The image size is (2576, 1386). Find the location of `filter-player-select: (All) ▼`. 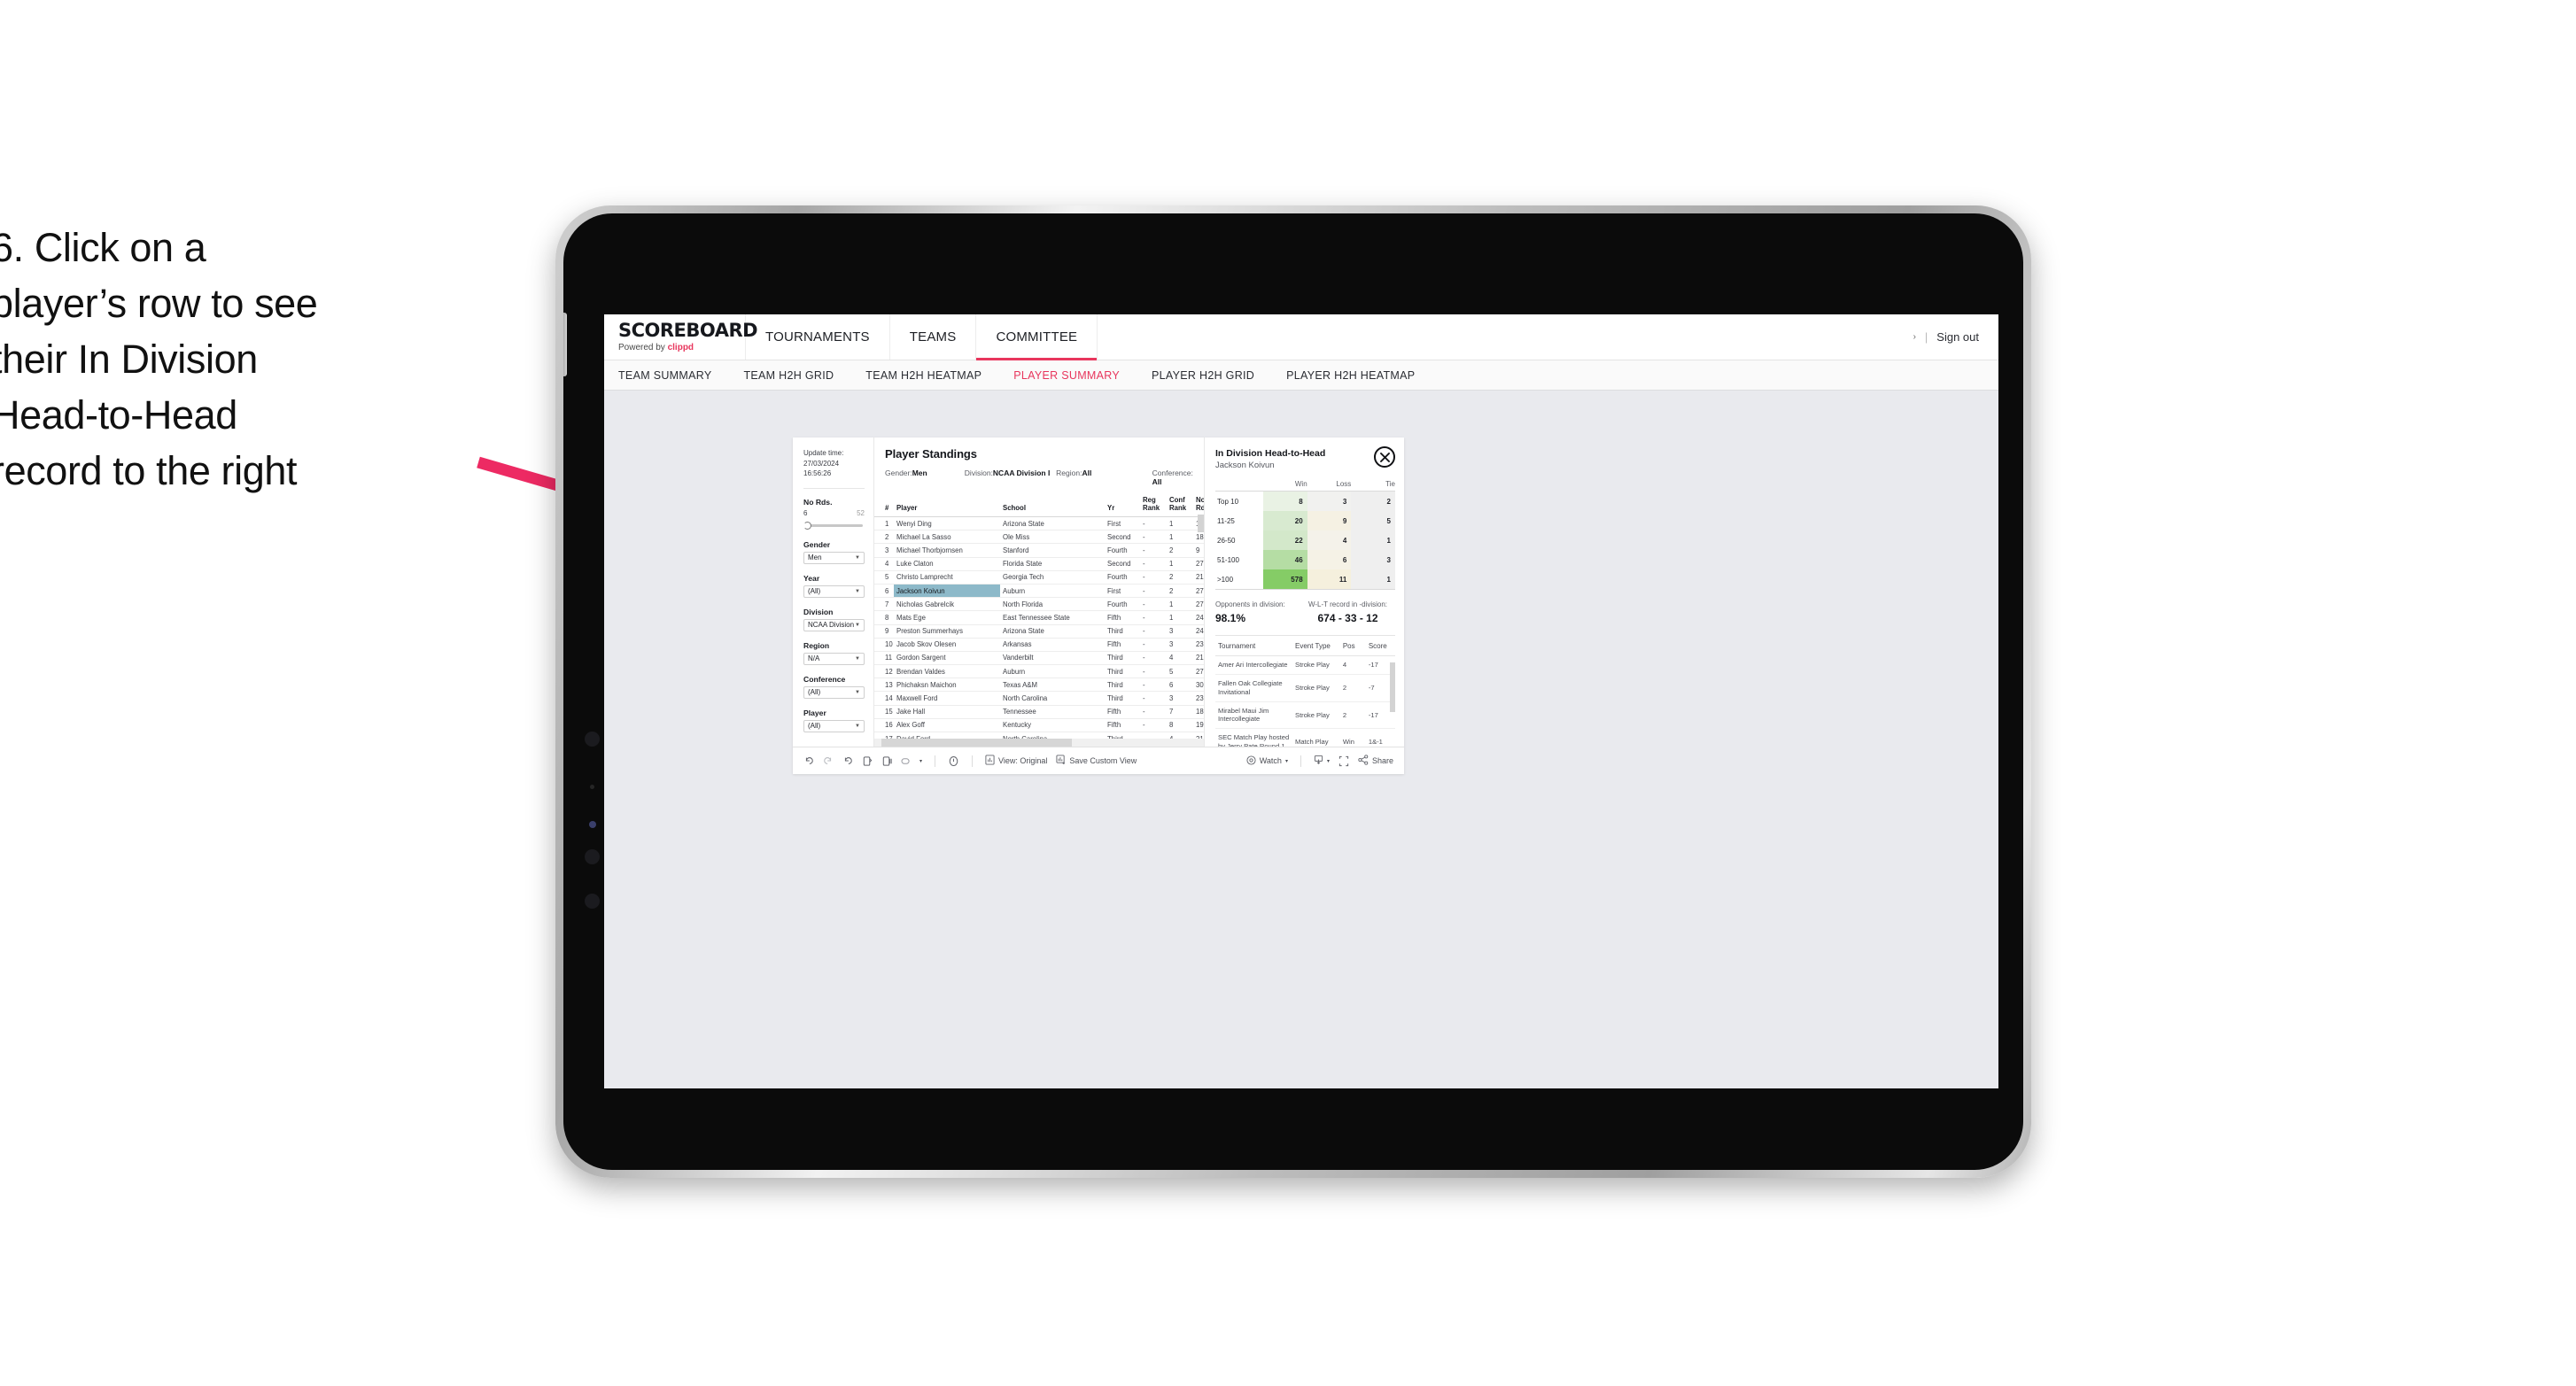

filter-player-select: (All) ▼ is located at coordinates (834, 725).